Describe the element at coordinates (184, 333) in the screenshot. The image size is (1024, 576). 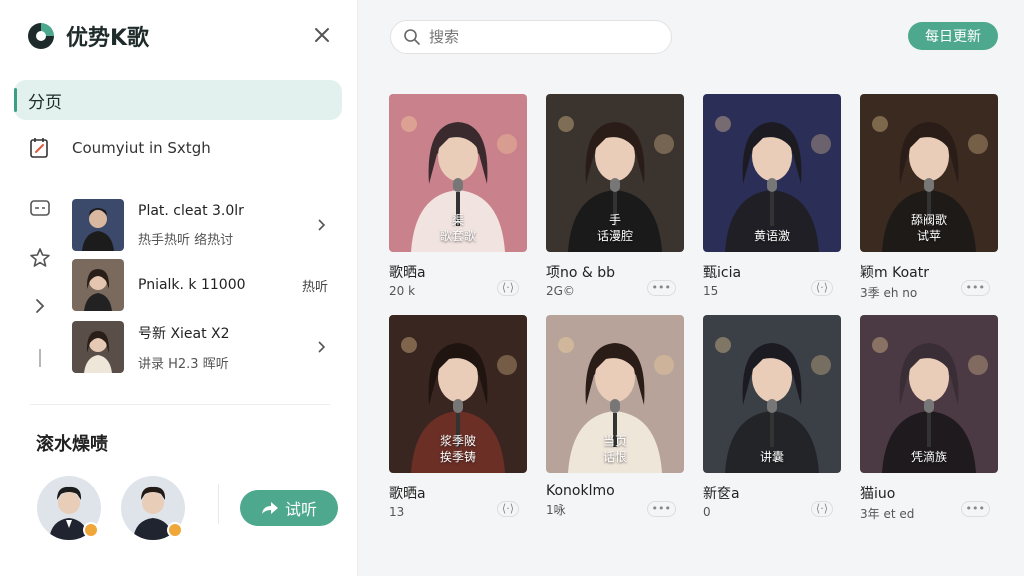
I see `song-title: 号新 Xieat X2` at that location.